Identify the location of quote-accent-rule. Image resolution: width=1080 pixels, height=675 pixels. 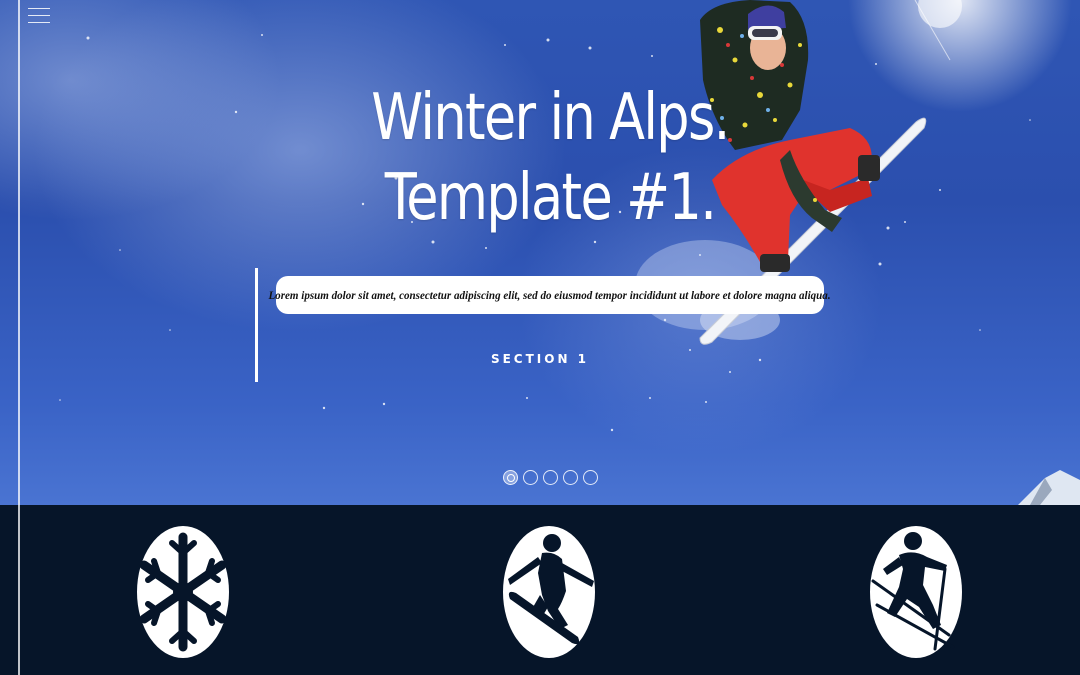
(256, 325).